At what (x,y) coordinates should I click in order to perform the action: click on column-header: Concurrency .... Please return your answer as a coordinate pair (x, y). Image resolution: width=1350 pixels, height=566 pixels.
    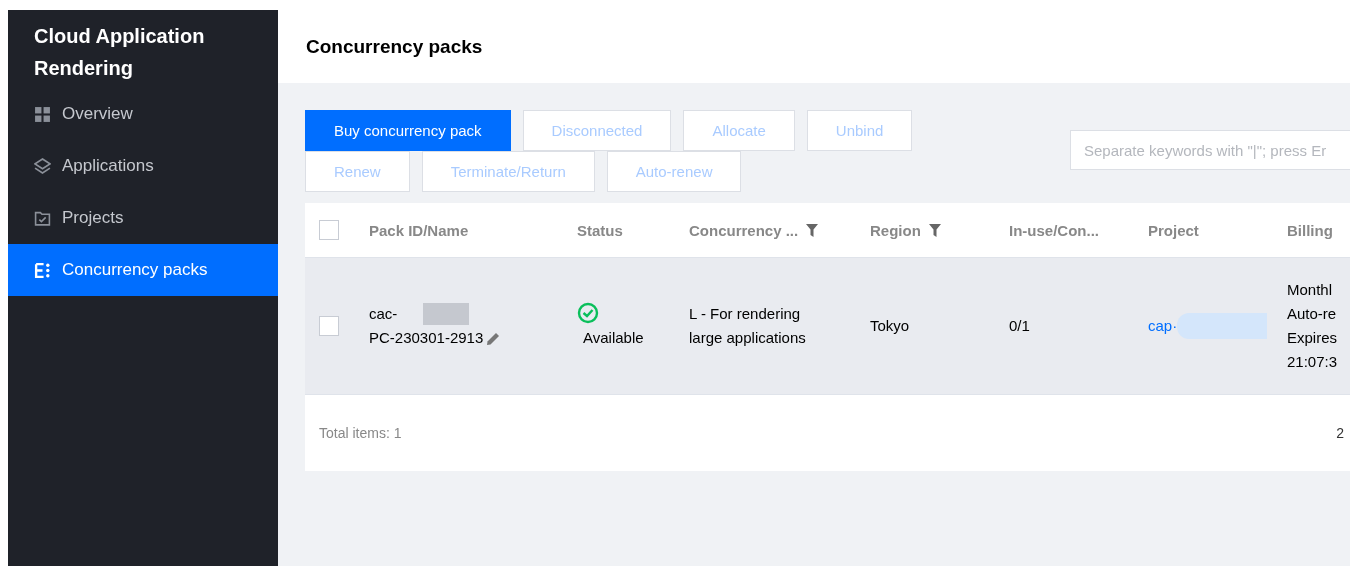
    Looking at the image, I should click on (779, 230).